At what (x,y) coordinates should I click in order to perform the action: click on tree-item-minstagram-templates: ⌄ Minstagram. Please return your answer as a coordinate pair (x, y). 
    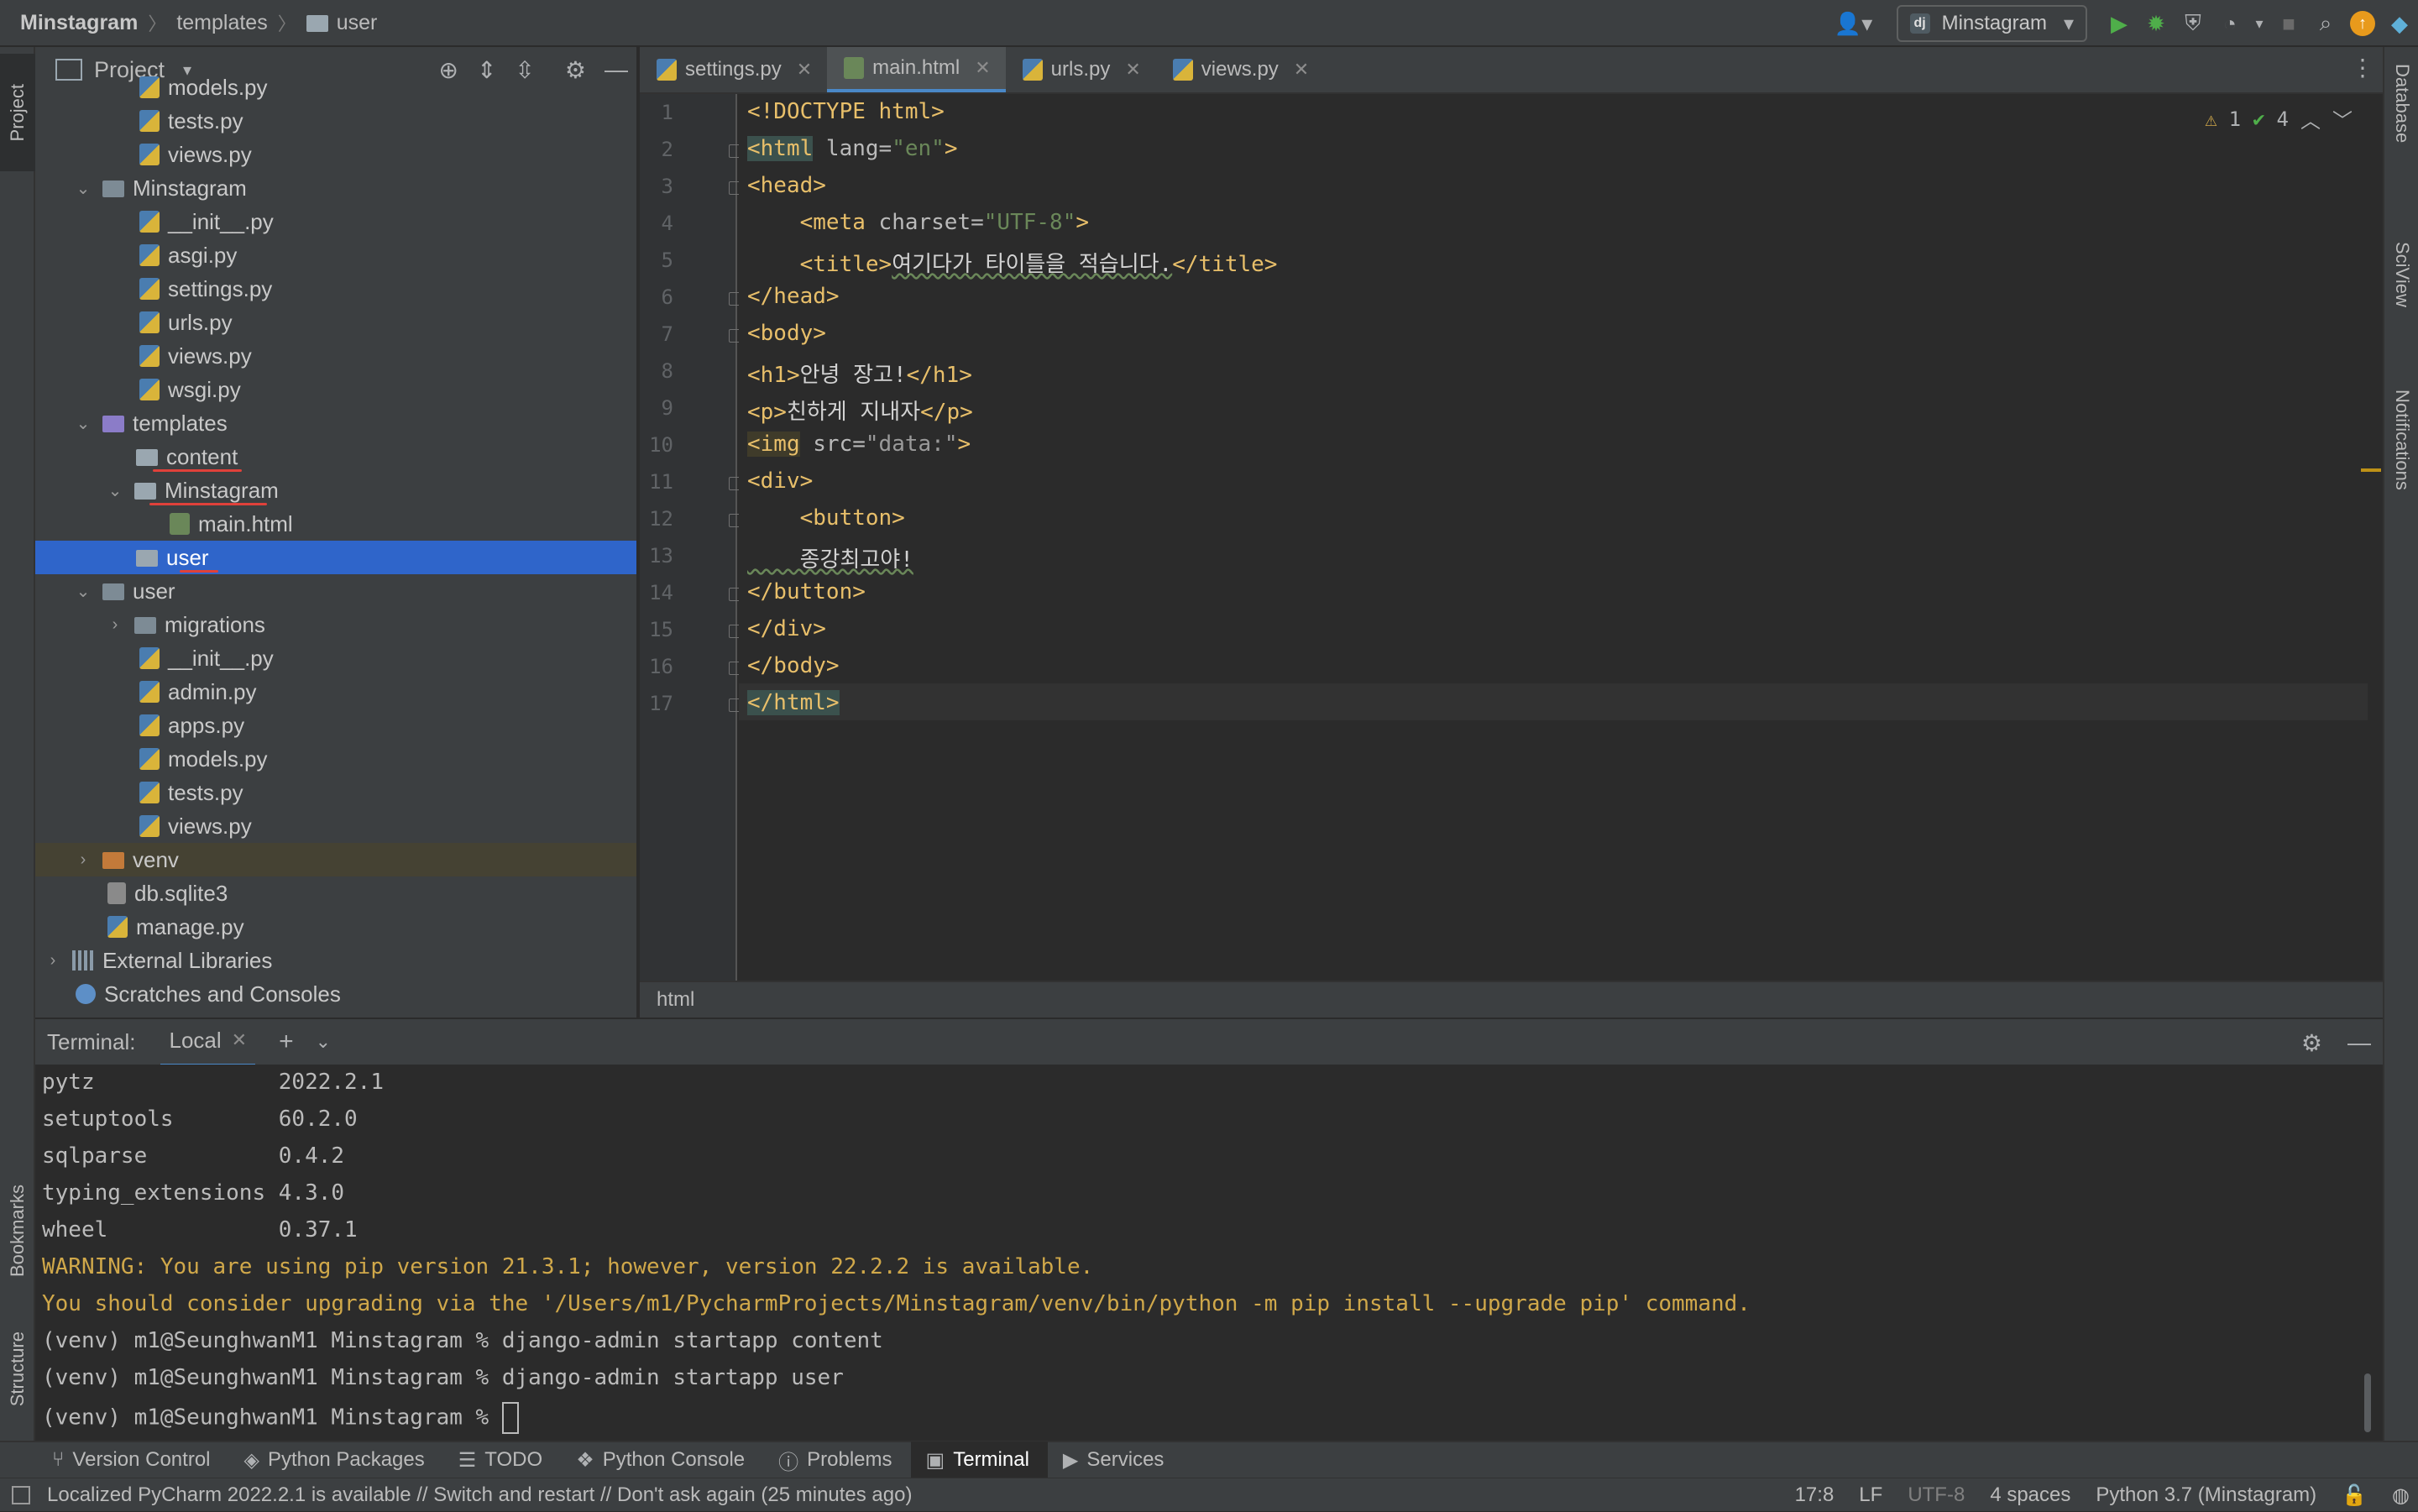
    Looking at the image, I should click on (335, 490).